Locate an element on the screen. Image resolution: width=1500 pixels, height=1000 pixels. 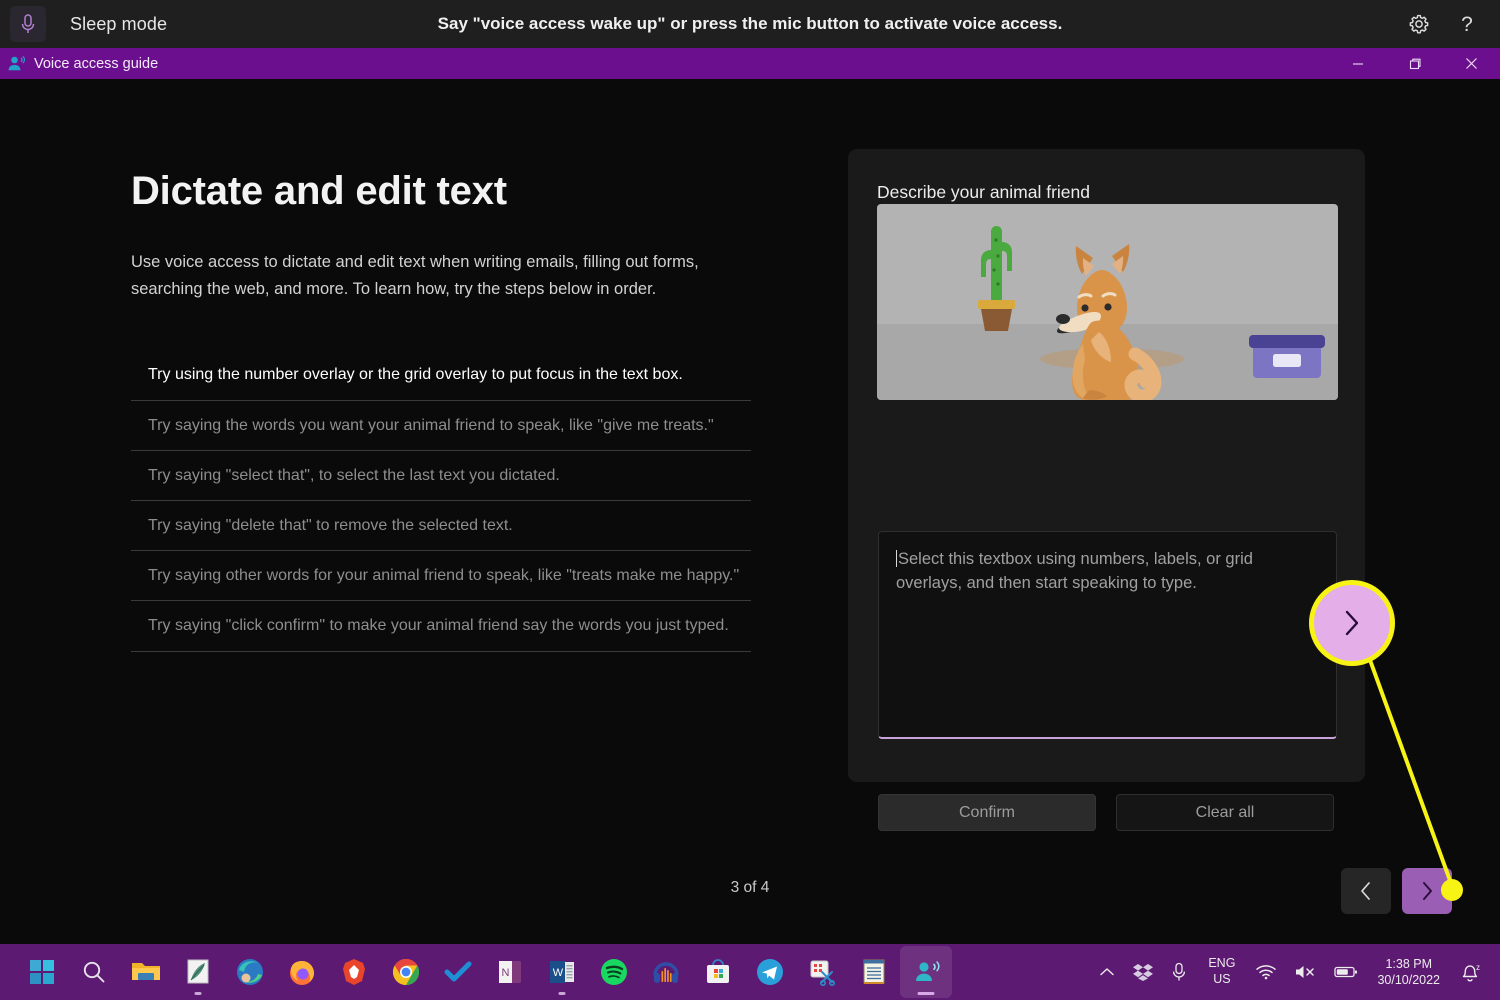
notepad-lines-icon is located at coordinates (874, 971).